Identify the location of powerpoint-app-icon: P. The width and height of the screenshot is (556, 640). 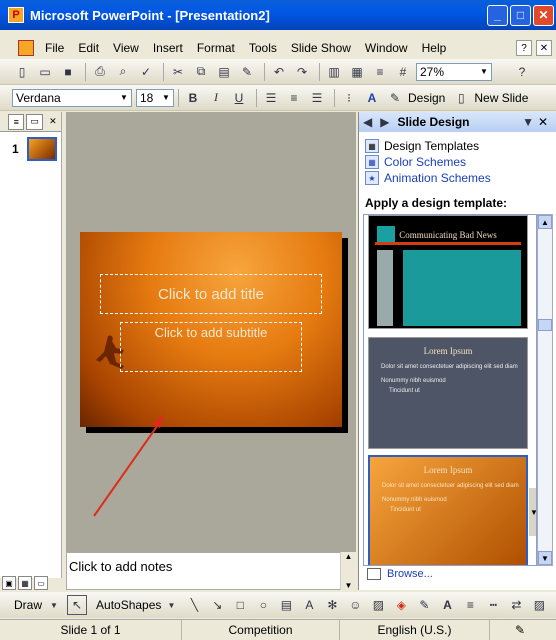
(16, 15).